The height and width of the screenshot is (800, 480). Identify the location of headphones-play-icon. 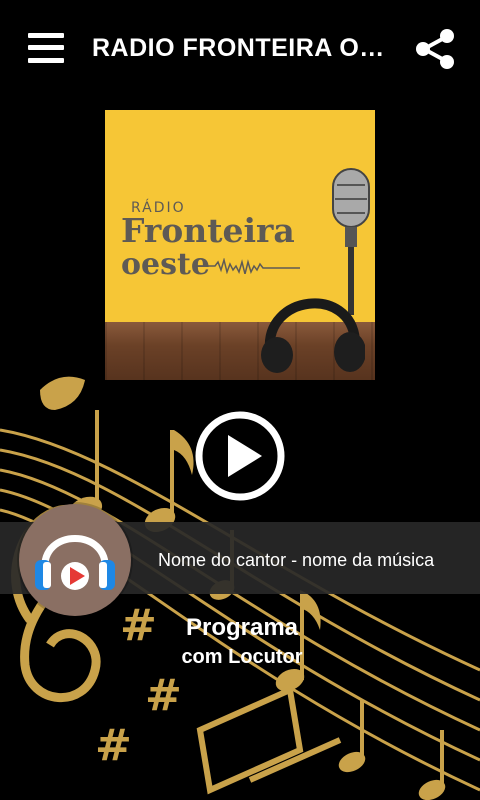
(75, 562).